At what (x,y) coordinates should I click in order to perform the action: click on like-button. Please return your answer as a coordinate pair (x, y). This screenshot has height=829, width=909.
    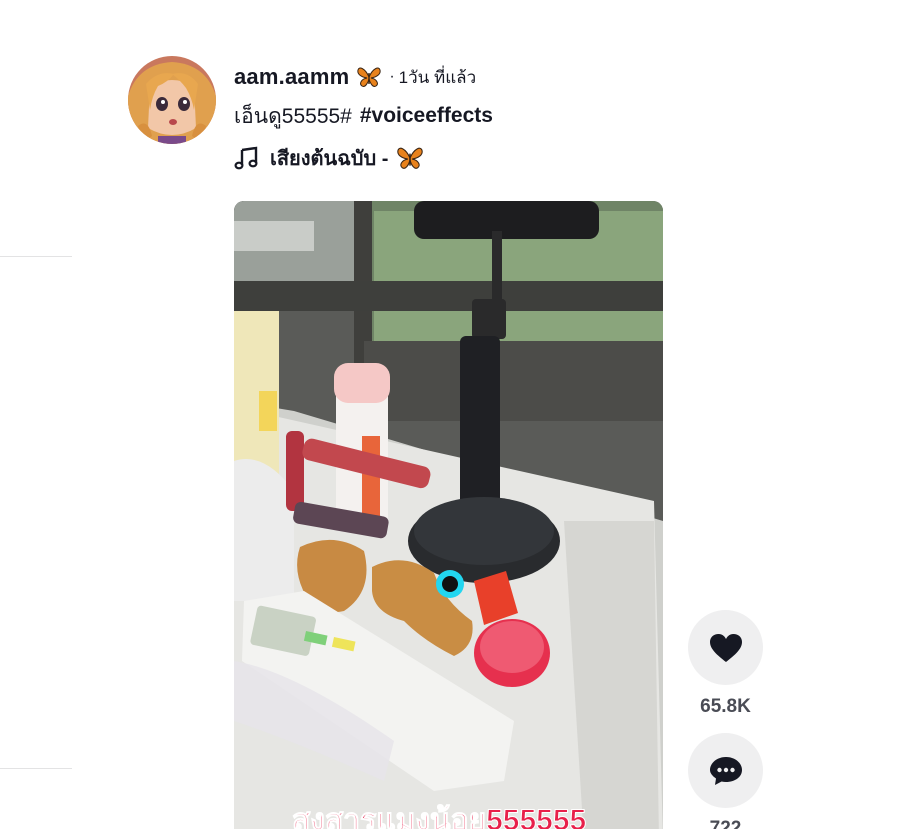
    Looking at the image, I should click on (725, 647).